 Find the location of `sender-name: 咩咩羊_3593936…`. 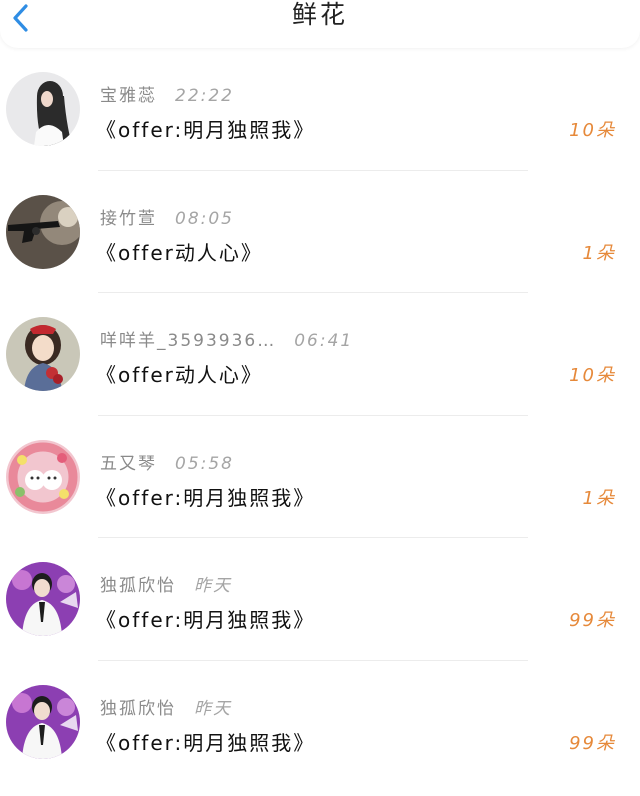

sender-name: 咩咩羊_3593936… is located at coordinates (188, 341).